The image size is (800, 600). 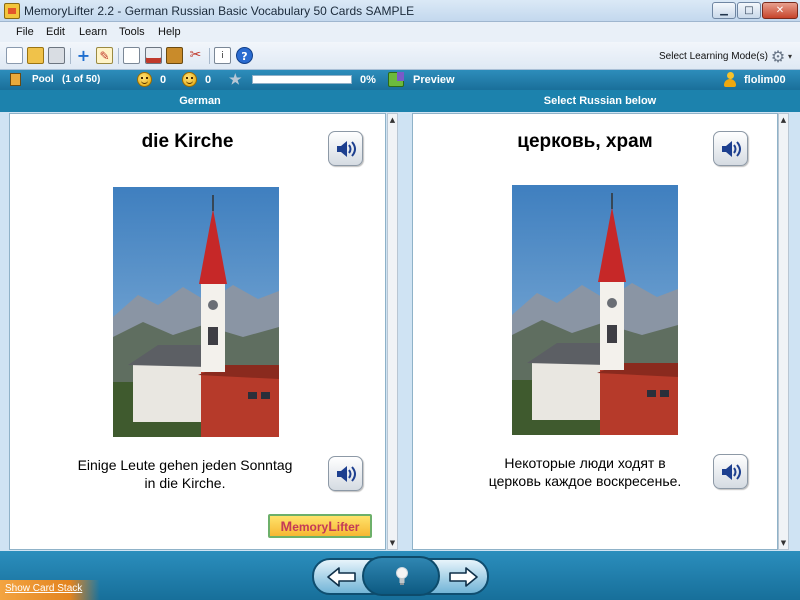 What do you see at coordinates (35, 55) in the screenshot?
I see `open-icon` at bounding box center [35, 55].